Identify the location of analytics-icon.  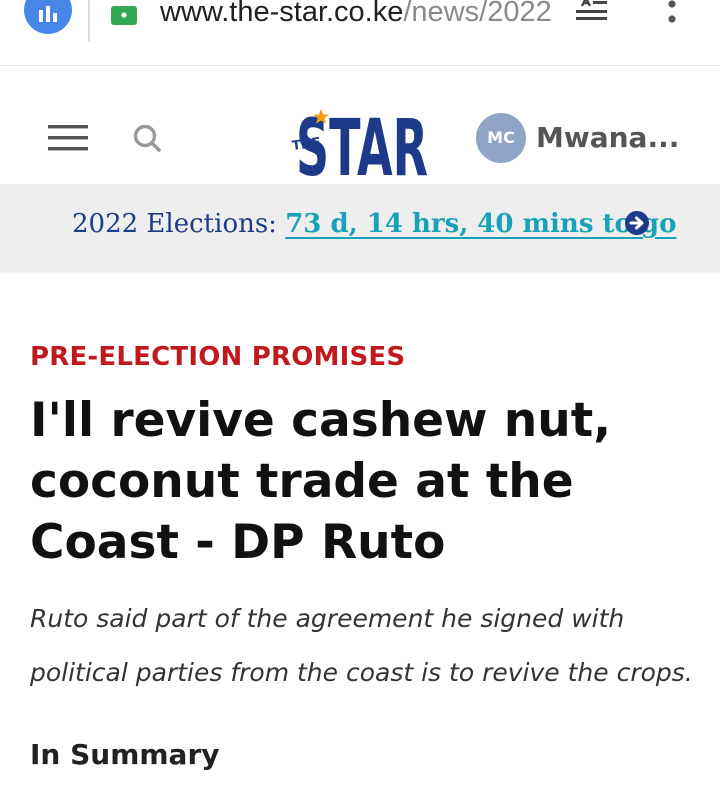
(48, 14).